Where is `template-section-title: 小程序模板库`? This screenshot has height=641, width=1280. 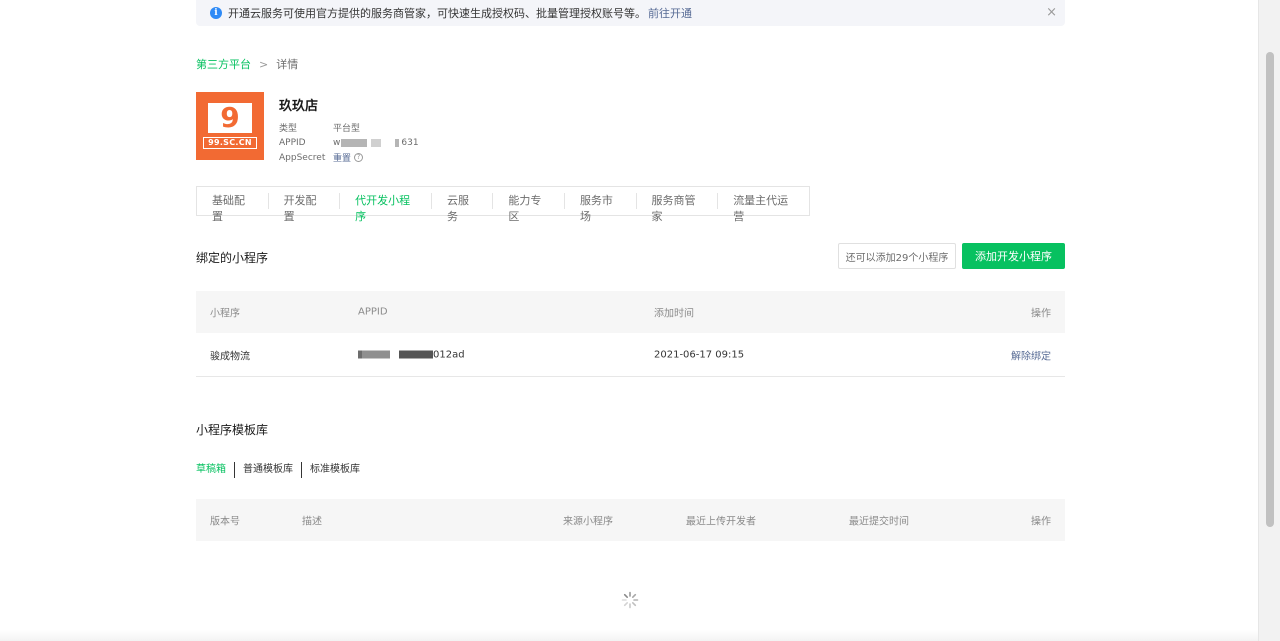
template-section-title: 小程序模板库 is located at coordinates (232, 430).